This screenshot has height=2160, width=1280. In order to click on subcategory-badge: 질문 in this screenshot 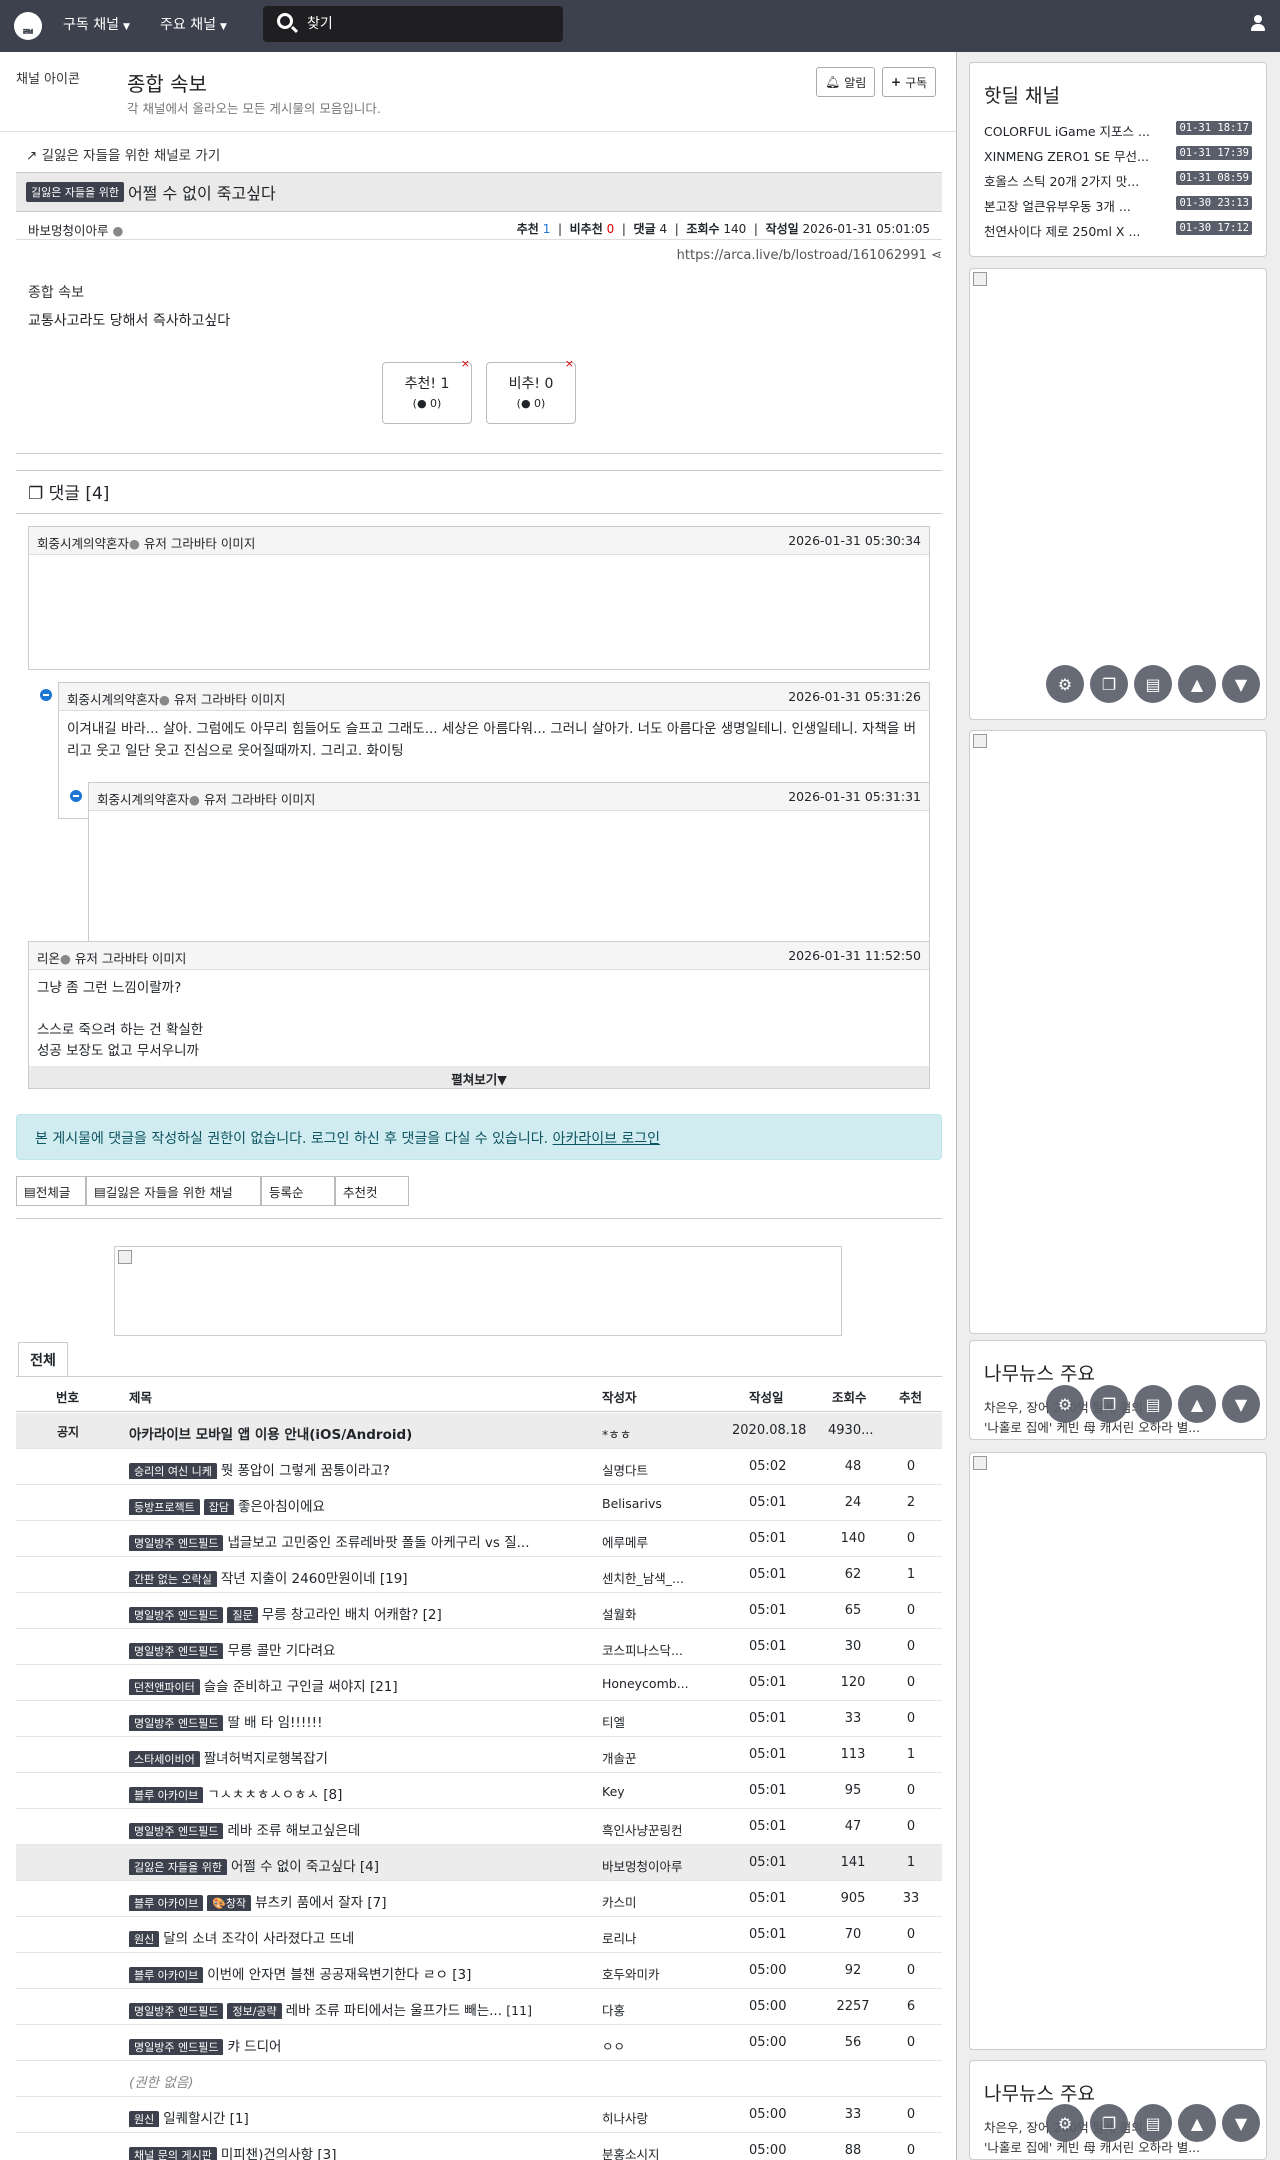, I will do `click(242, 1615)`.